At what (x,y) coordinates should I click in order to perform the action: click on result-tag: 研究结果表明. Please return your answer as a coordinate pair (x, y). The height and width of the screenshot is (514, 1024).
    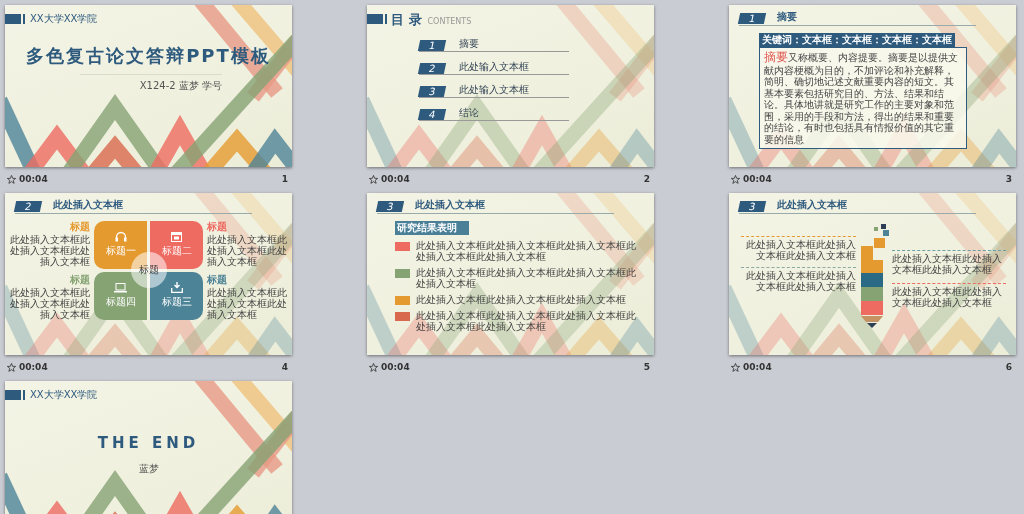
    Looking at the image, I should click on (432, 228).